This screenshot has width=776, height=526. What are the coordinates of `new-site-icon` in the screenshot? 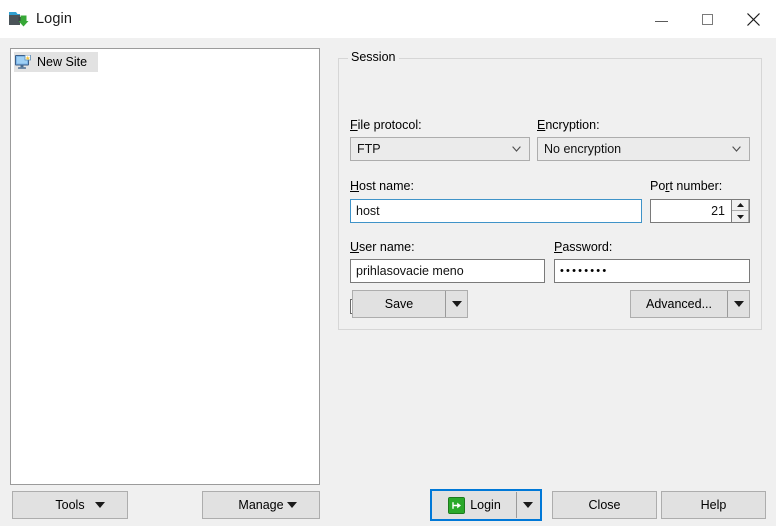 It's located at (23, 62).